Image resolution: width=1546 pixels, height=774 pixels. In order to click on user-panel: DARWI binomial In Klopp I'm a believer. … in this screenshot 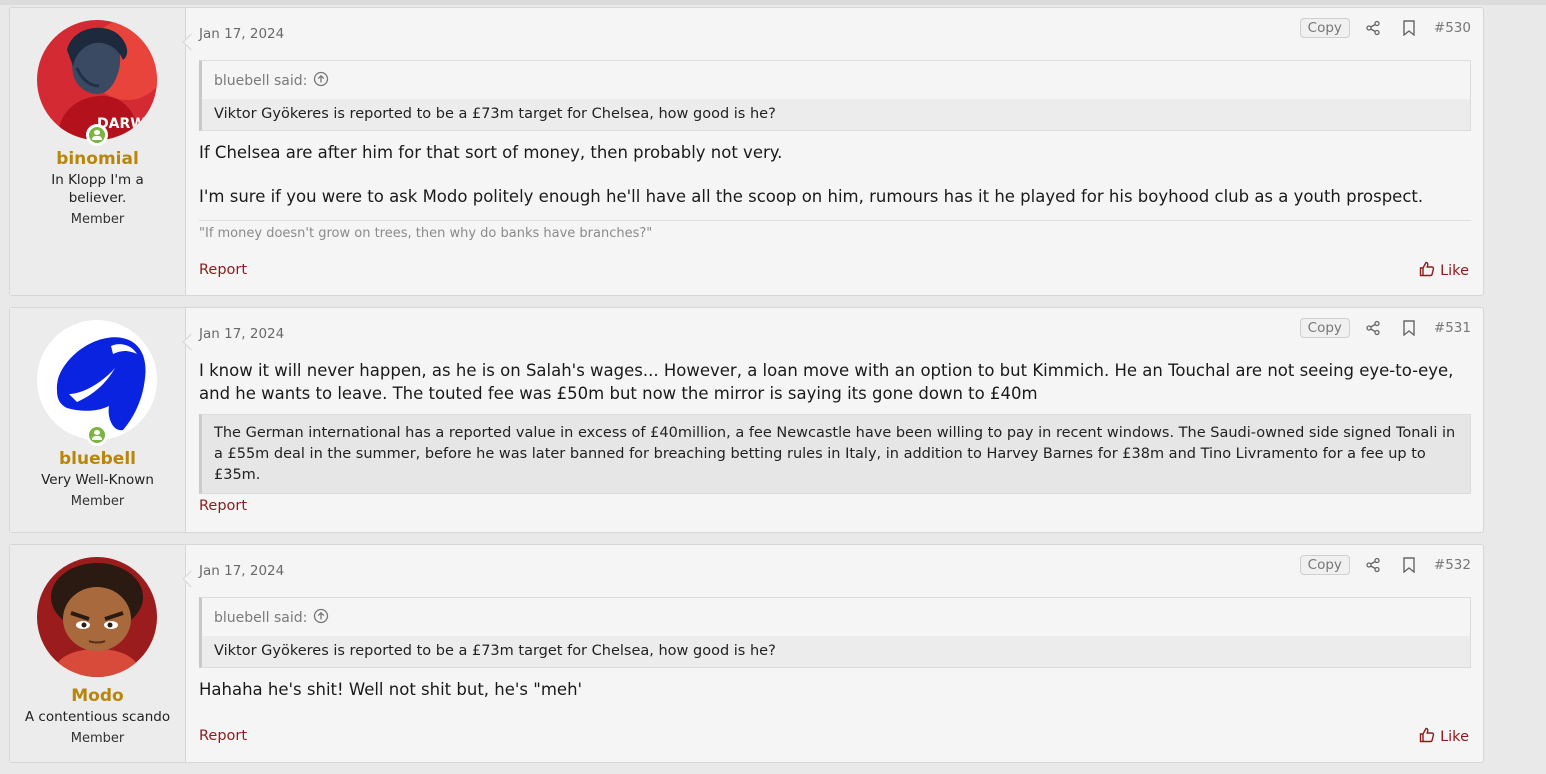, I will do `click(98, 151)`.